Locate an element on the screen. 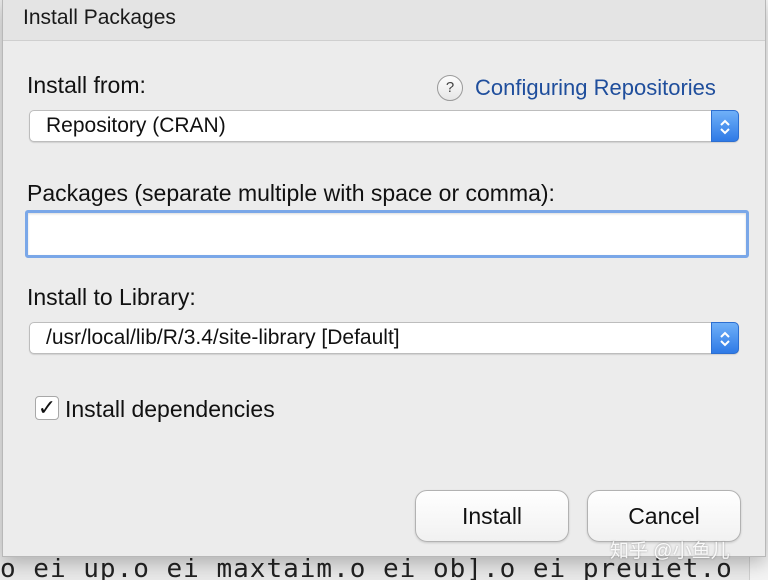 The width and height of the screenshot is (768, 580). install-from-select: Repository (CRAN) is located at coordinates (384, 126).